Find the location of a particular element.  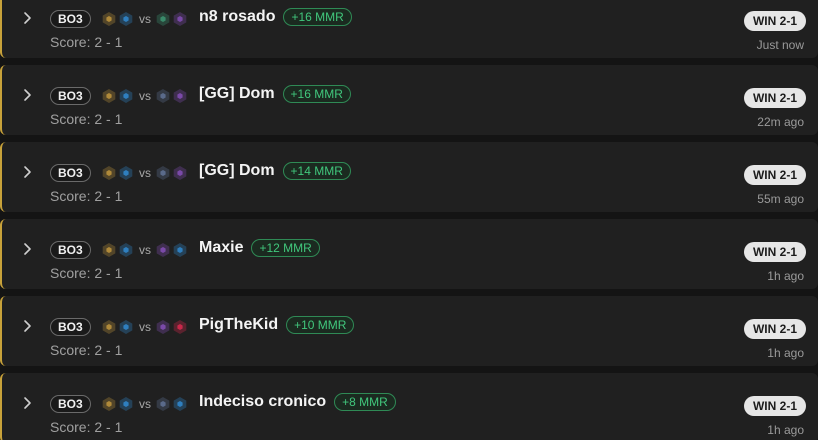

opponent-block: [GG] Dom +14 MMR is located at coordinates (275, 171).